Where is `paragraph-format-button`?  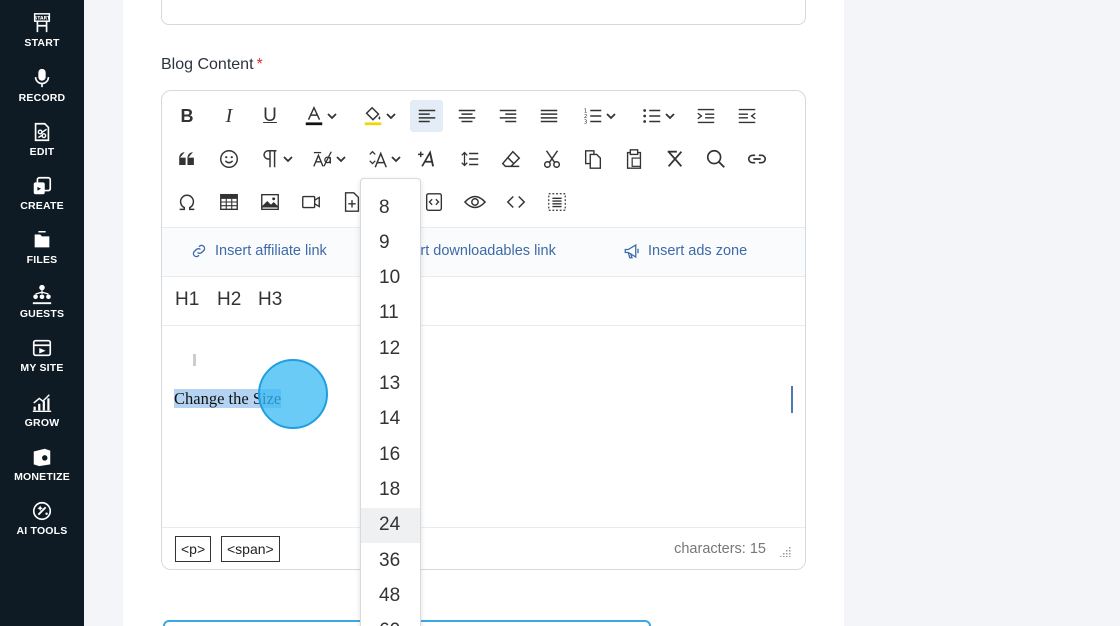
paragraph-format-button is located at coordinates (276, 159).